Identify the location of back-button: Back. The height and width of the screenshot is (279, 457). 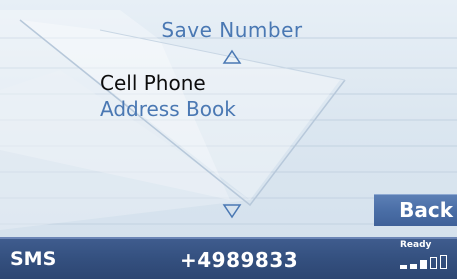
(415, 210).